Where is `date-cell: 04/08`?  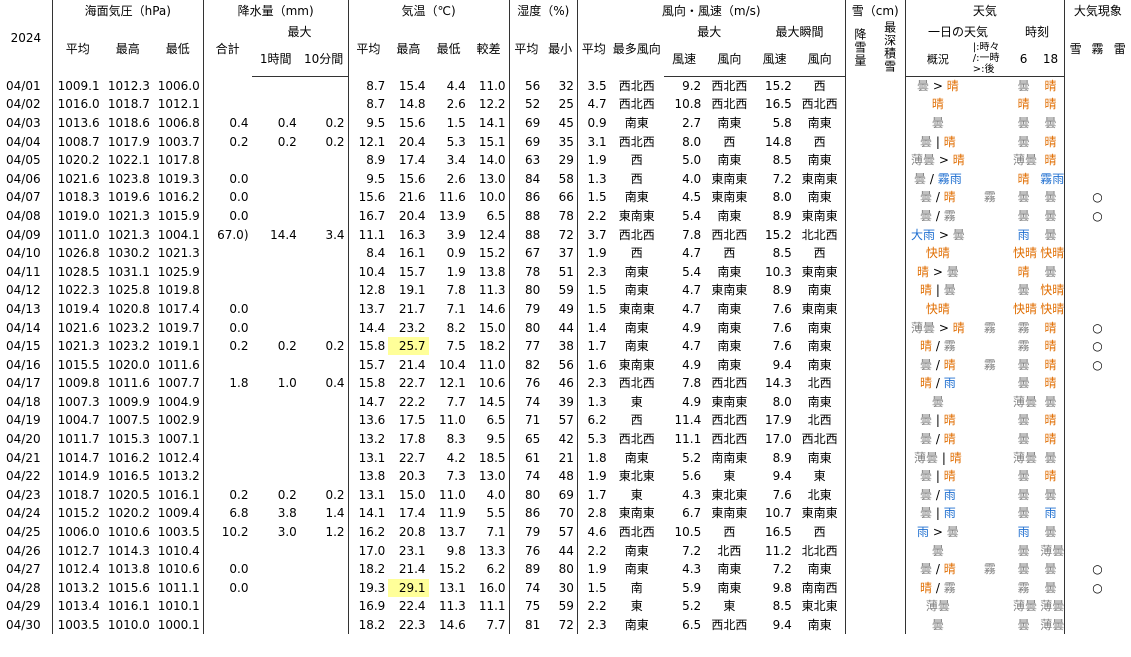 date-cell: 04/08 is located at coordinates (26, 216).